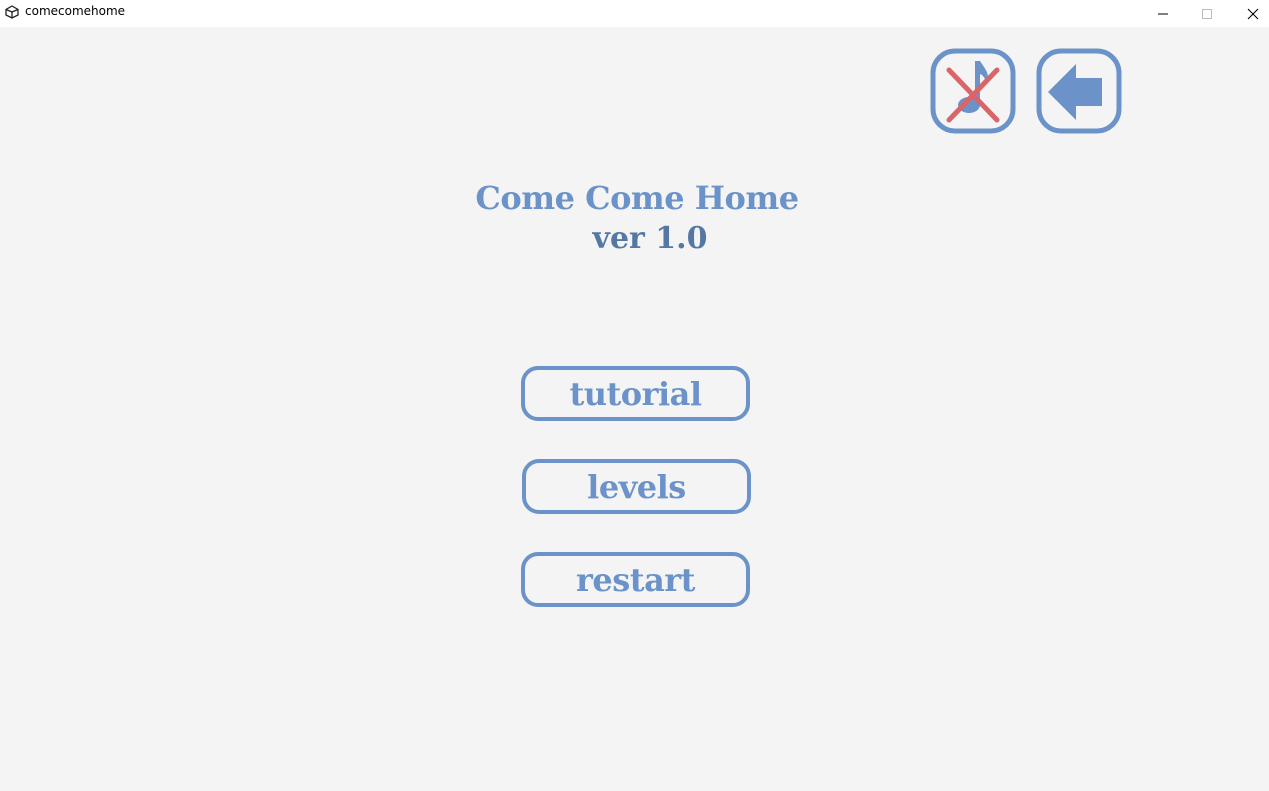 This screenshot has width=1269, height=791. I want to click on minimize-button, so click(1163, 13).